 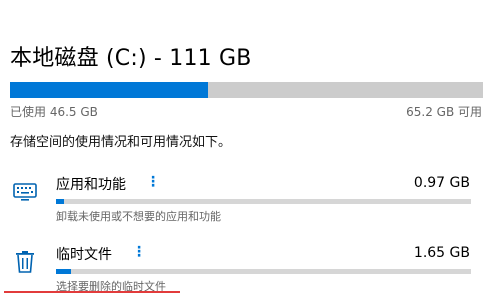 I want to click on annotation-underline, so click(x=92, y=292).